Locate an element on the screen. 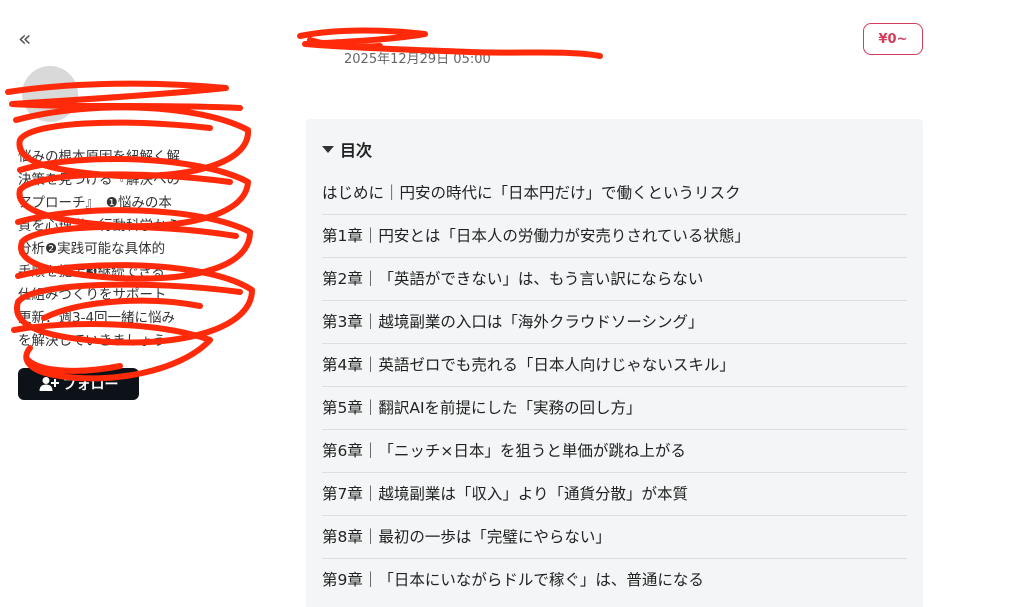  caret-down-icon is located at coordinates (328, 149).